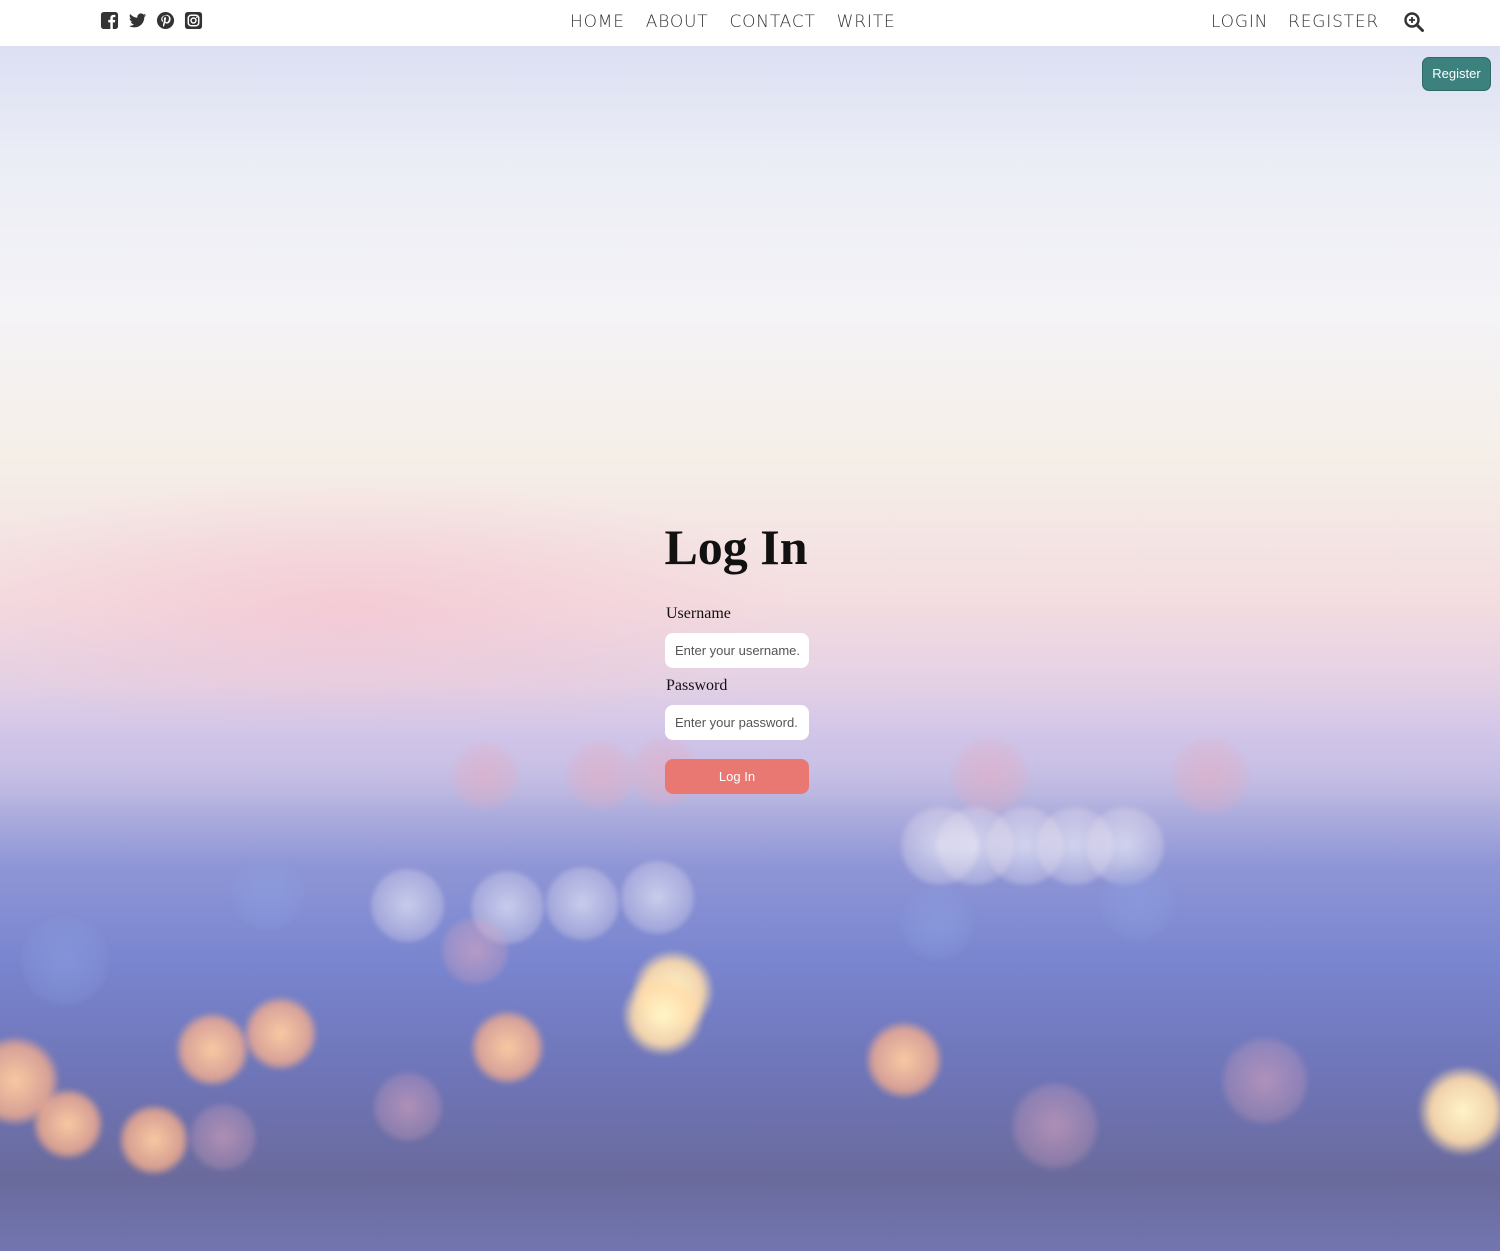  I want to click on login-submit-button: Log In, so click(737, 776).